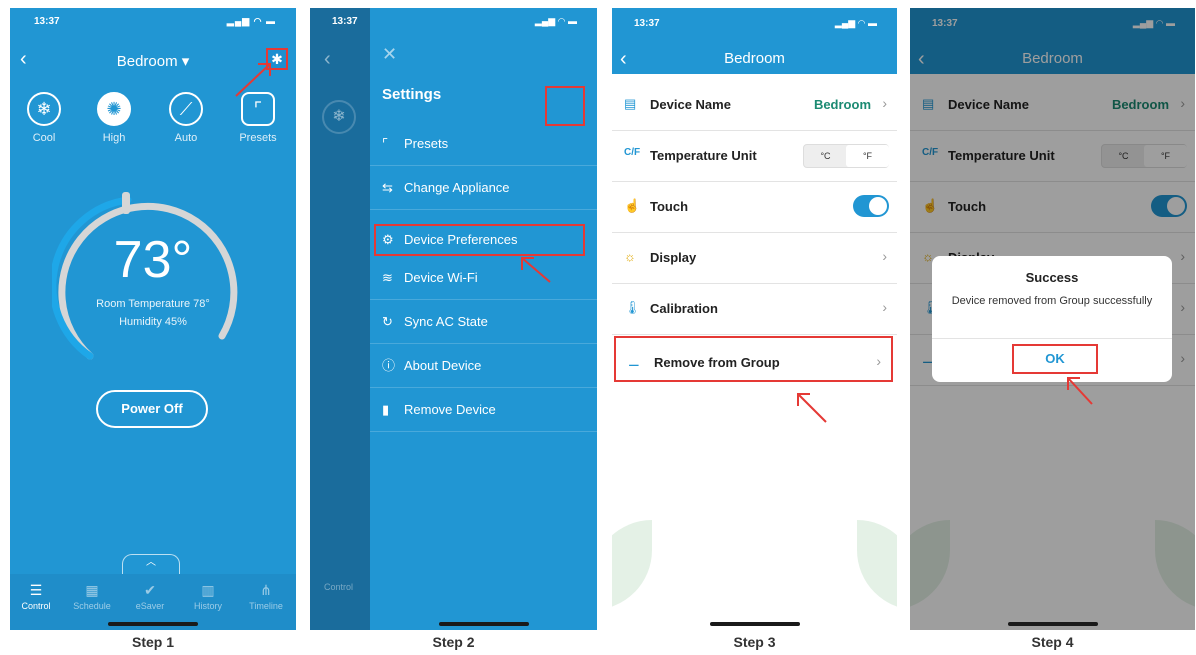  I want to click on close-icon: ✕, so click(389, 54).